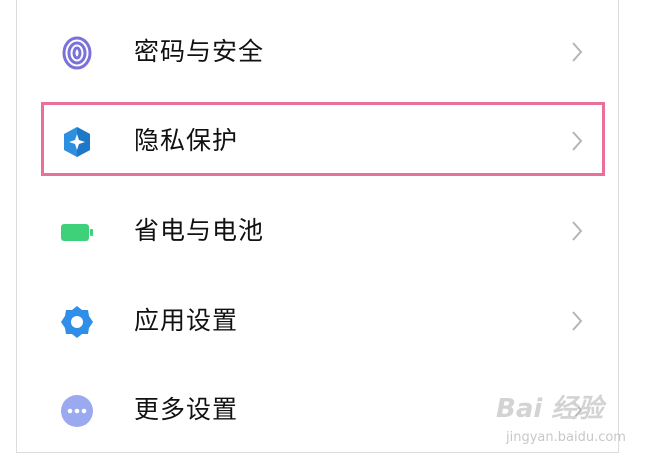  I want to click on settings-item-label: 应用设置, so click(186, 320).